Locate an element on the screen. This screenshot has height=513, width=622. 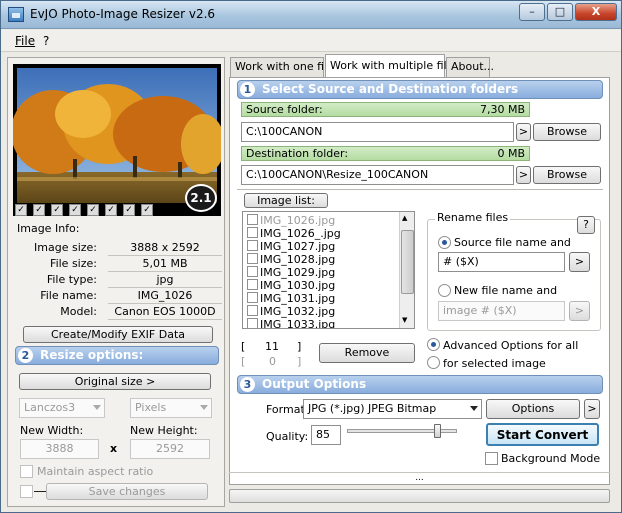
list-item: IMG_1029.jpg is located at coordinates (291, 272).